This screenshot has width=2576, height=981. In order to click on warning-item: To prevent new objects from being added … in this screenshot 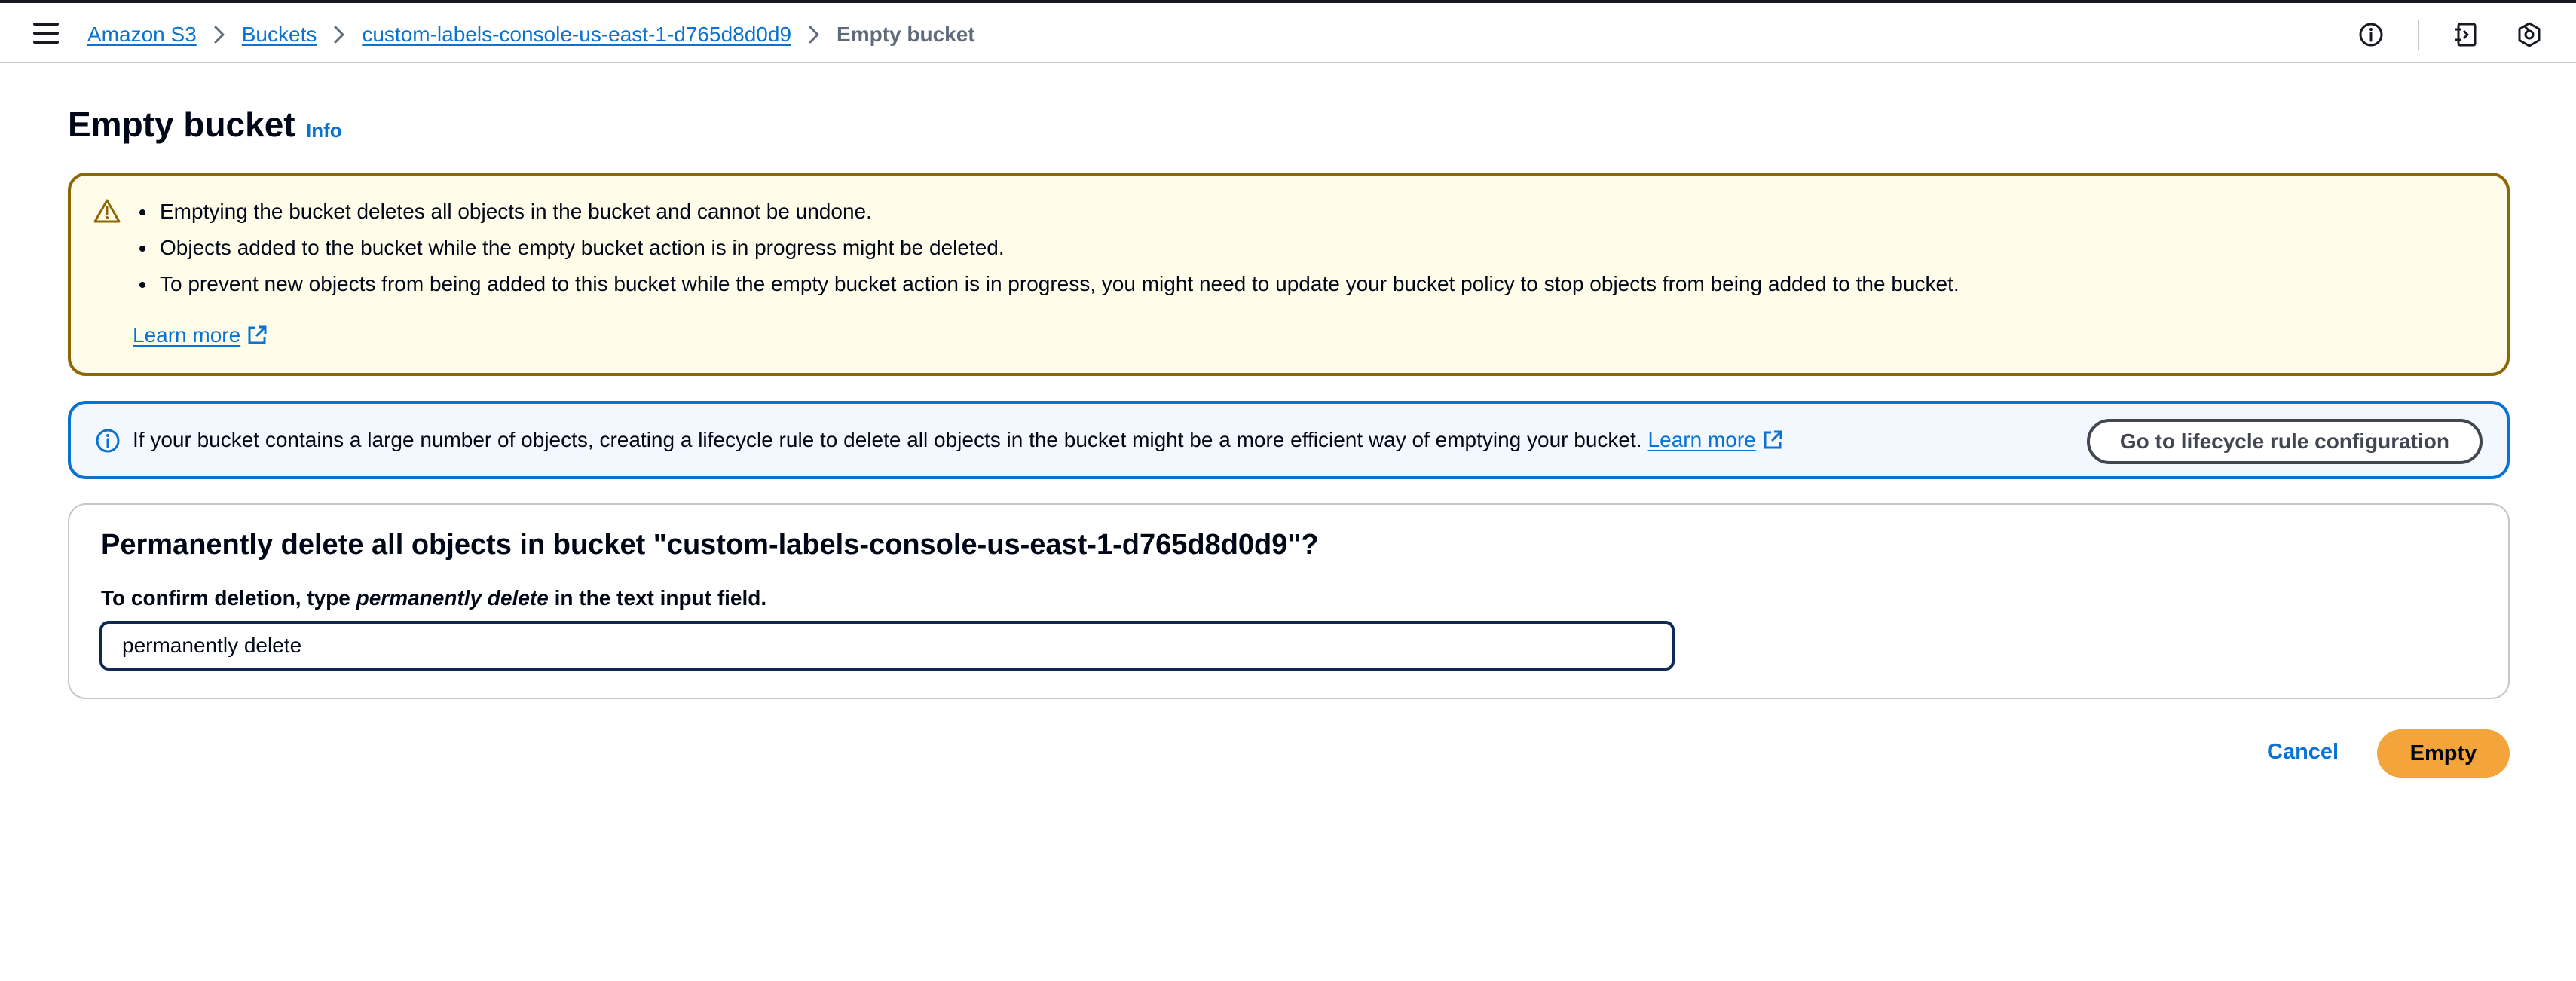, I will do `click(1058, 284)`.